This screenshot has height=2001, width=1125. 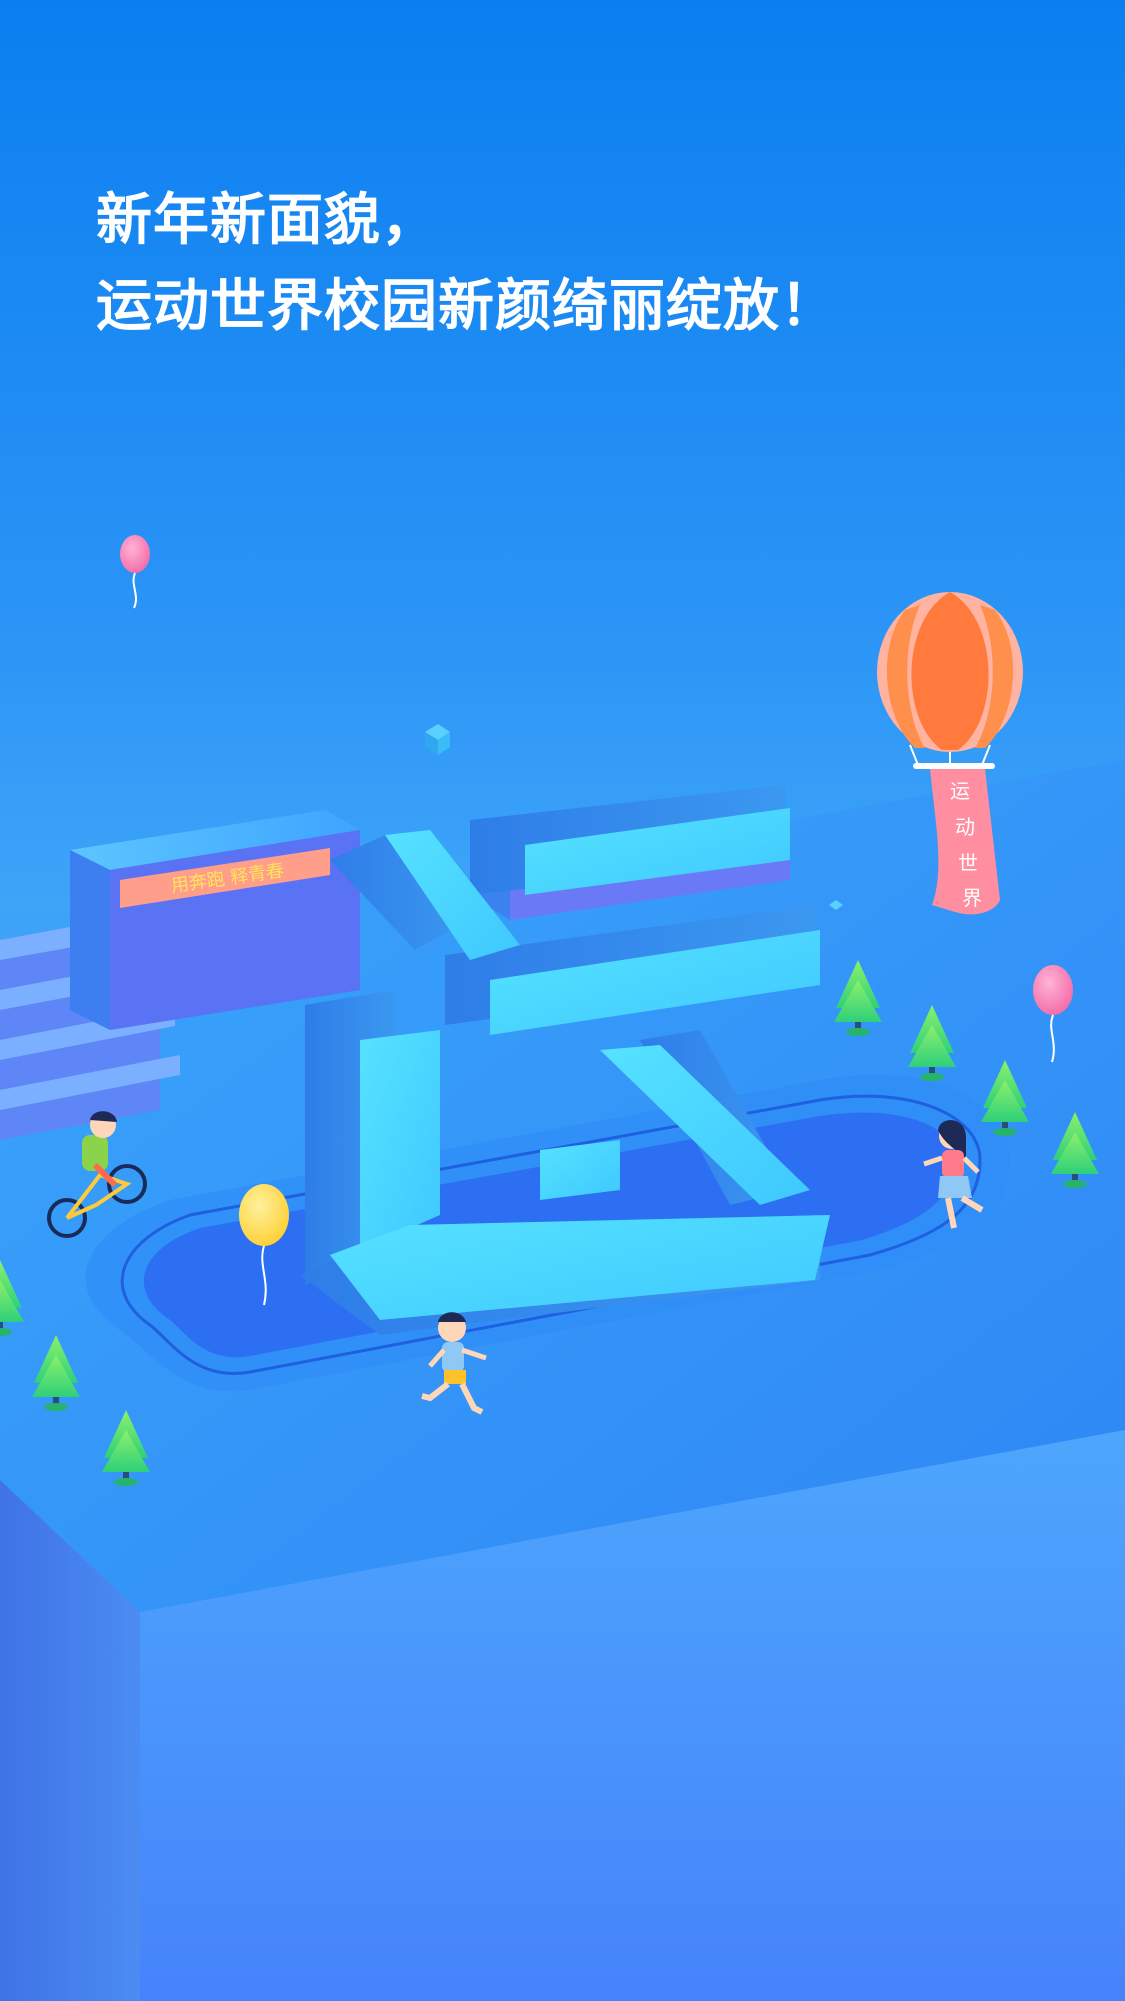 I want to click on balloon-flag-char-2: 动, so click(x=965, y=827).